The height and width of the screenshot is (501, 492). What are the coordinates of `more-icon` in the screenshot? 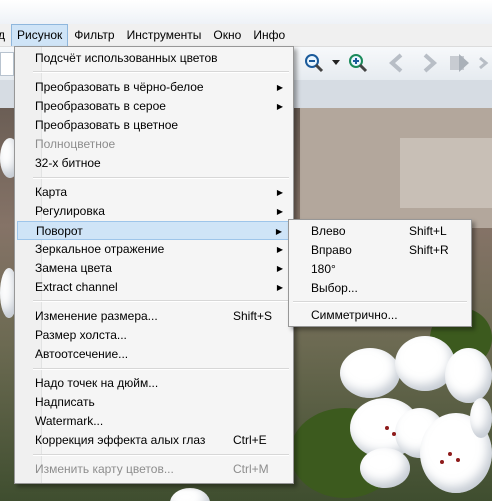 It's located at (484, 63).